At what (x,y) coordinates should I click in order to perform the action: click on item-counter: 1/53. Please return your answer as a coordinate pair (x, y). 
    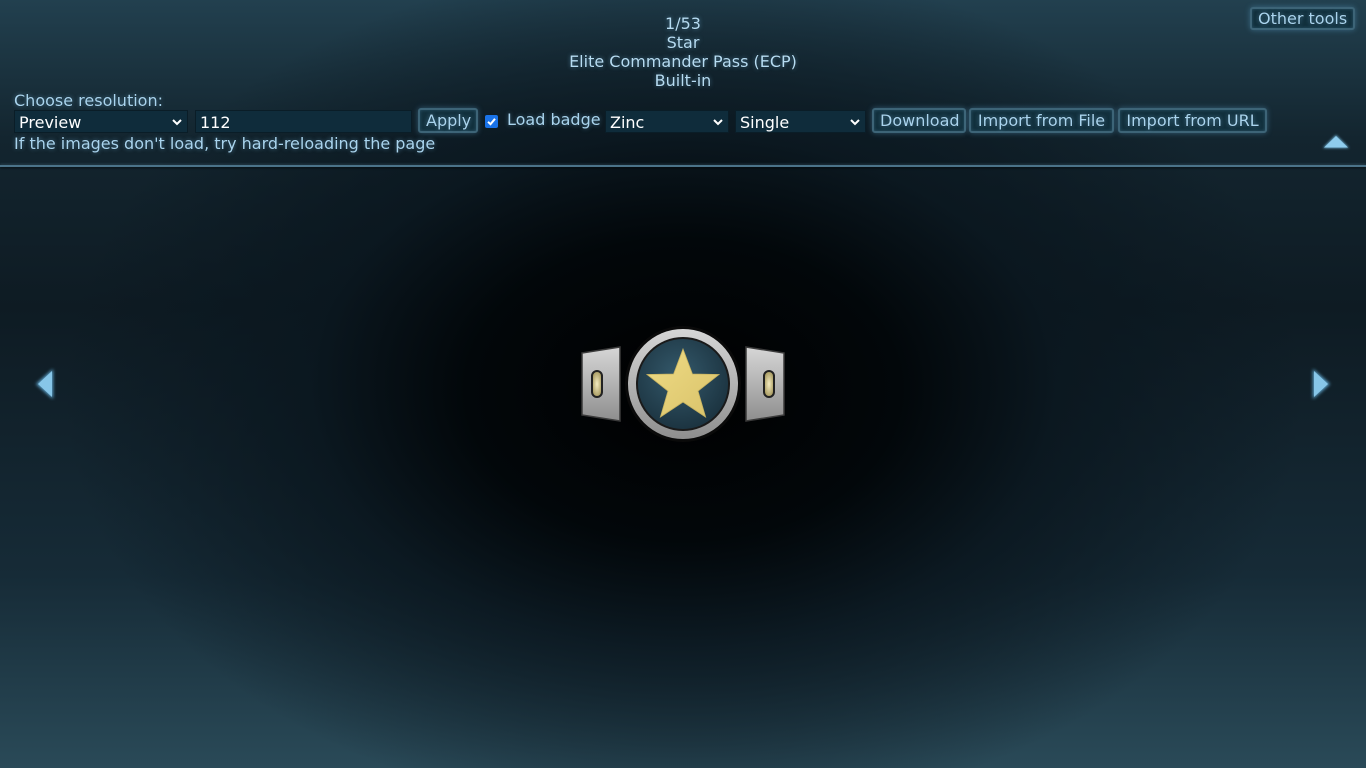
    Looking at the image, I should click on (683, 23).